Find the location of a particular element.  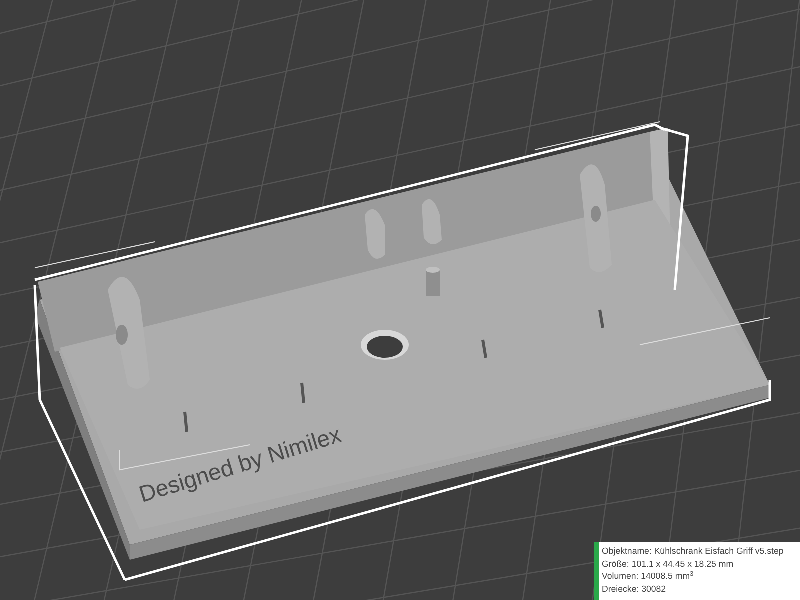

info-line: Dreiecke: 30082 is located at coordinates (635, 588).